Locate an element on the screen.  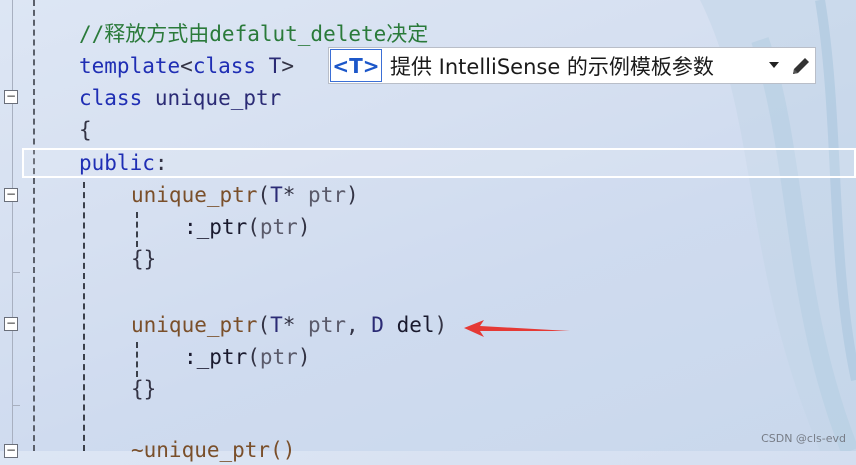
code-token: template is located at coordinates (130, 66).